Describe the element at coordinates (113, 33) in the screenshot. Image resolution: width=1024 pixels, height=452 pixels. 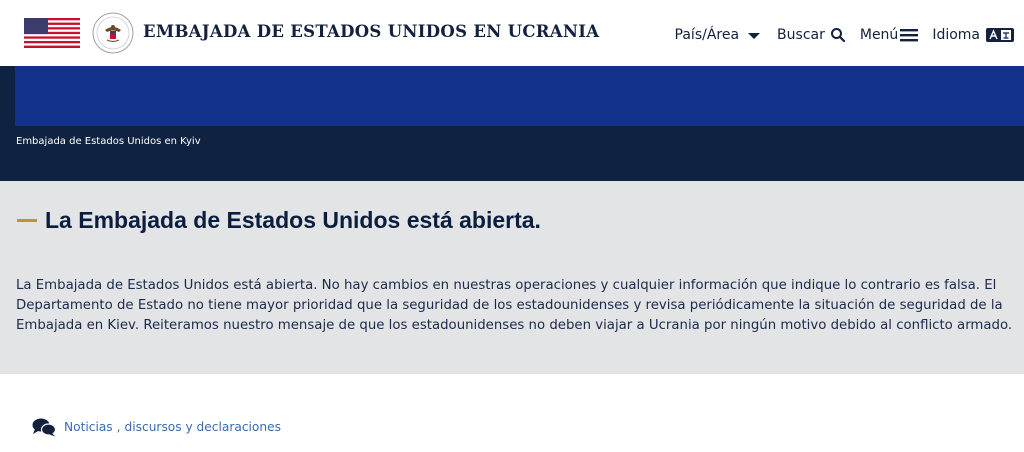
I see `state-seal-icon` at that location.